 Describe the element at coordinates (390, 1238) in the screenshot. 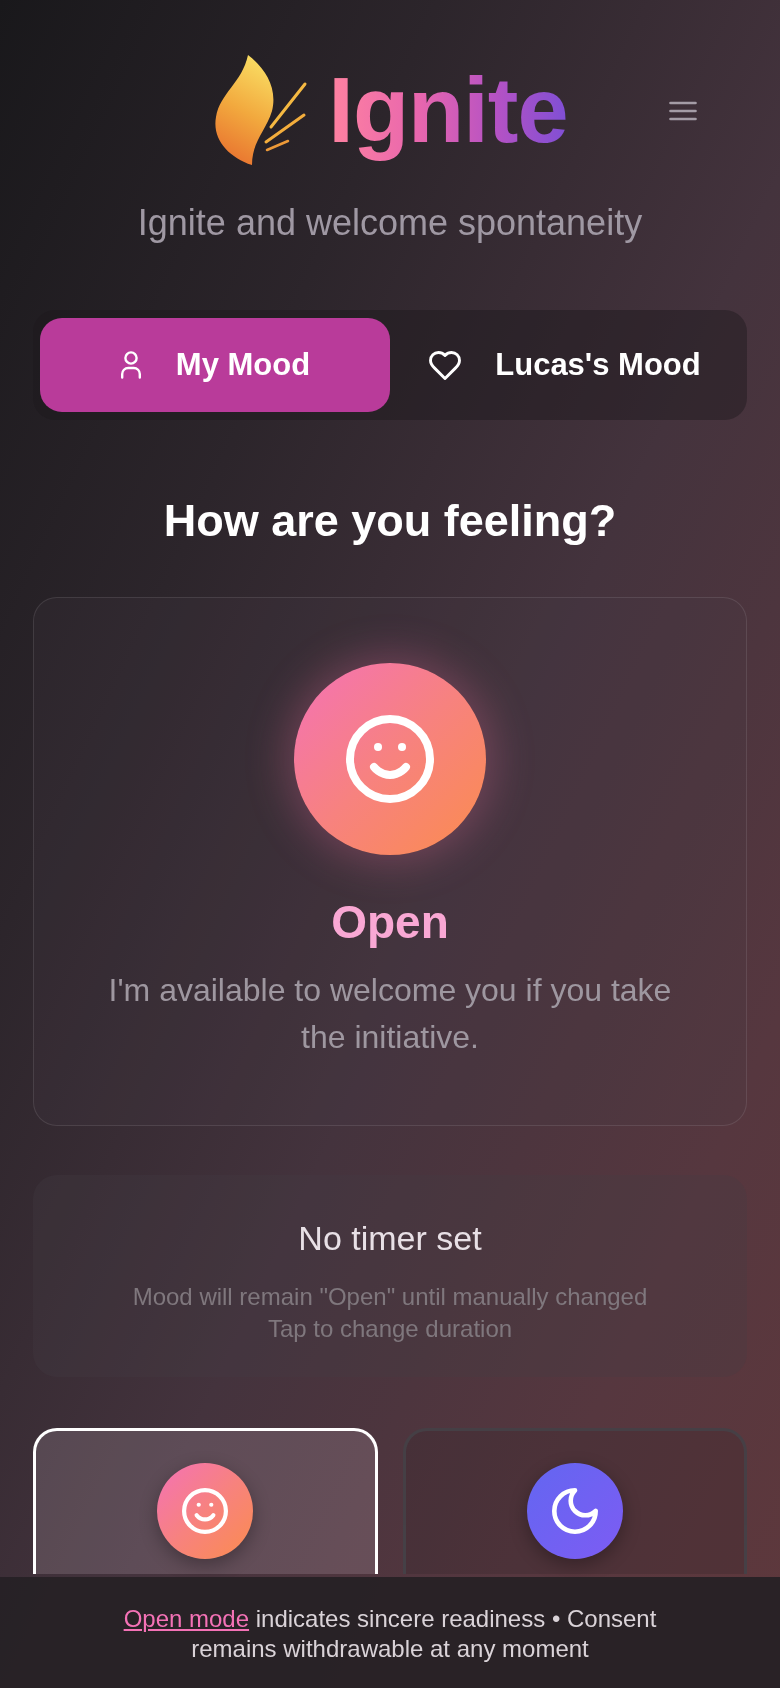

I see `timer-status: No timer set` at that location.